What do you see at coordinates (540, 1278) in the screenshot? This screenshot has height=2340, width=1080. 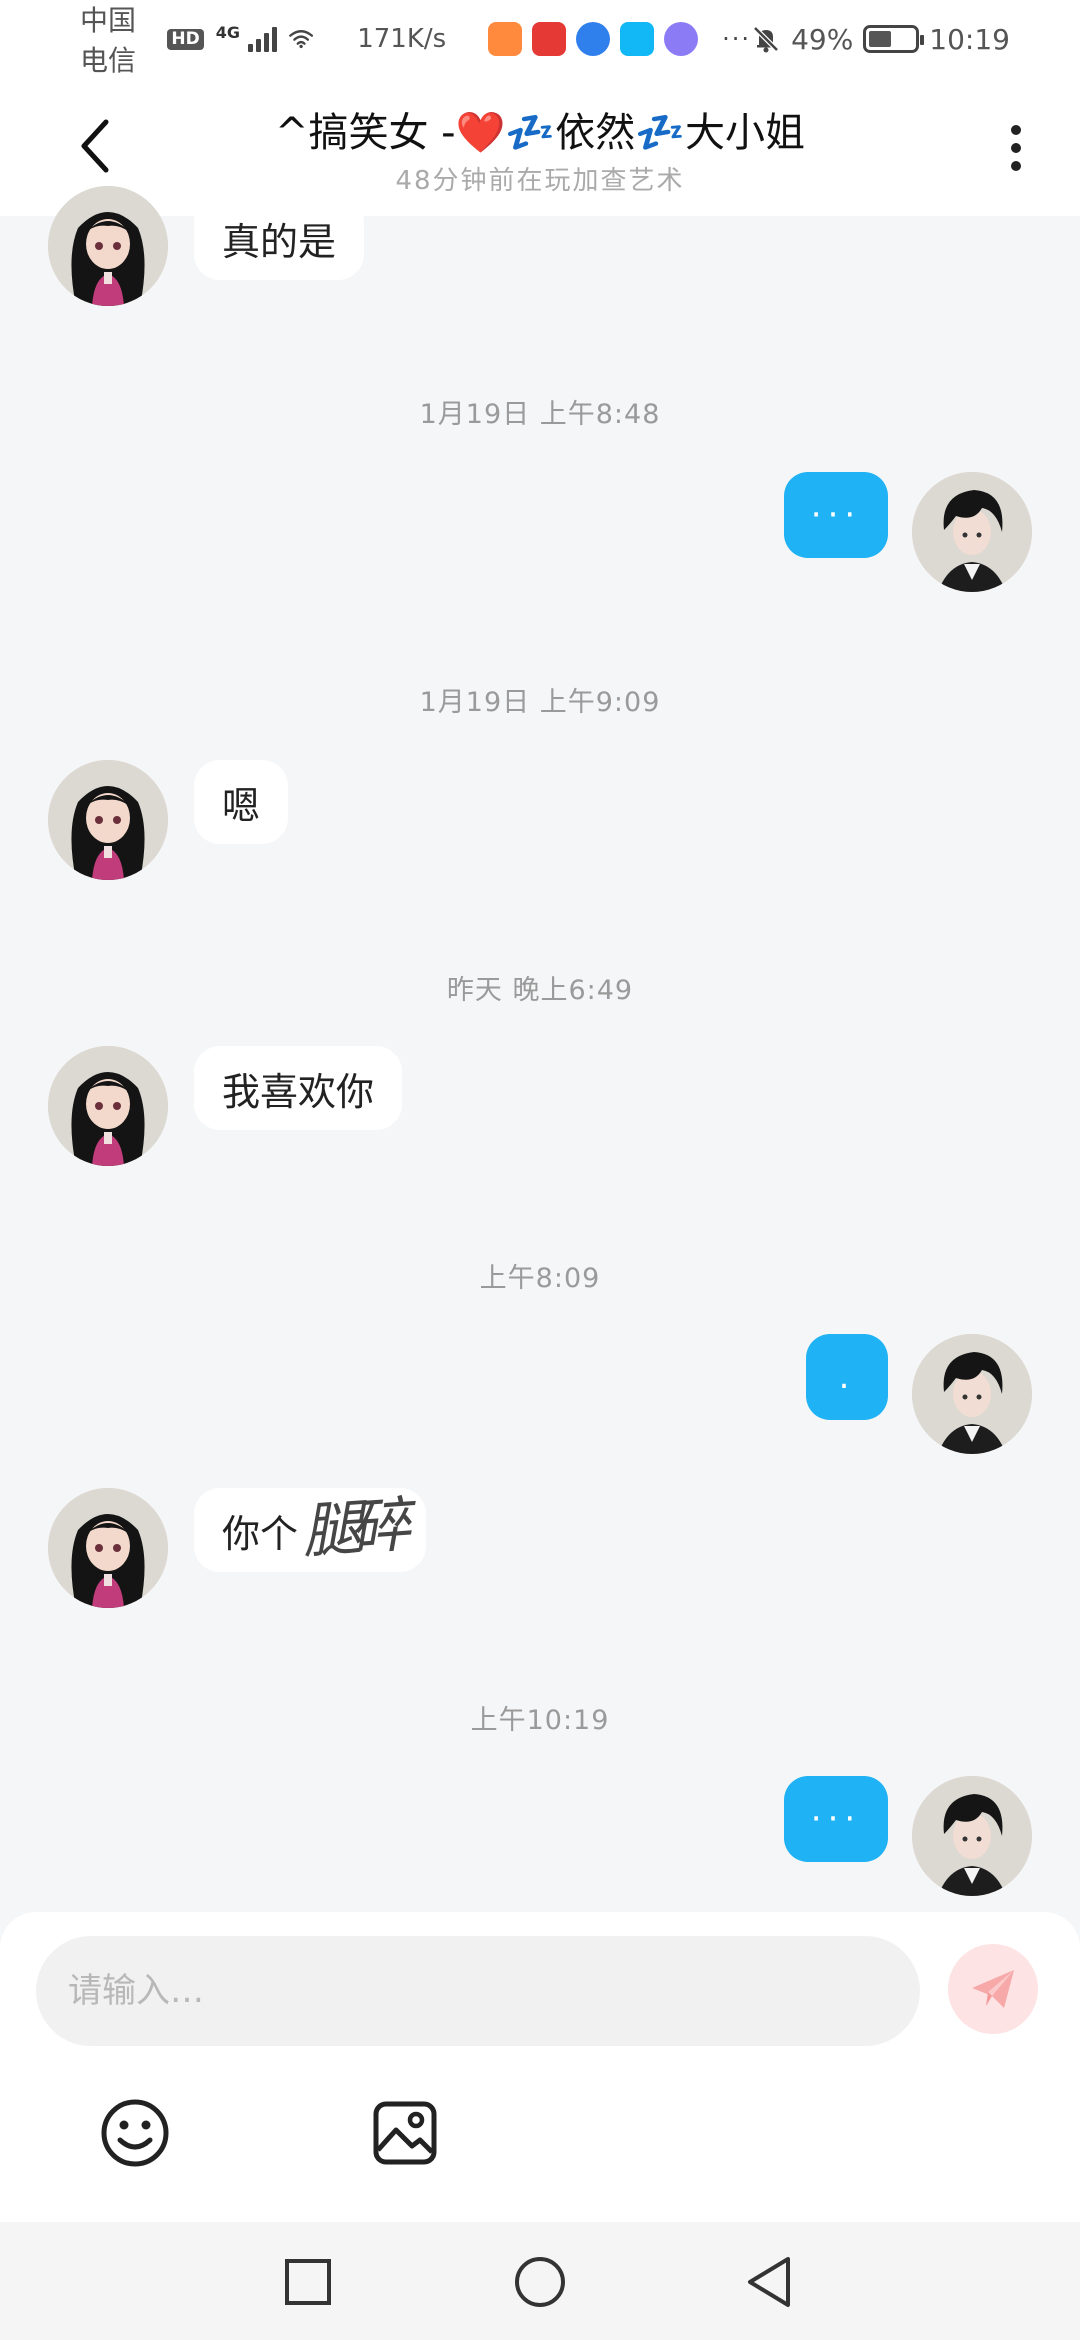 I see `message-timestamp: 上午8:09` at bounding box center [540, 1278].